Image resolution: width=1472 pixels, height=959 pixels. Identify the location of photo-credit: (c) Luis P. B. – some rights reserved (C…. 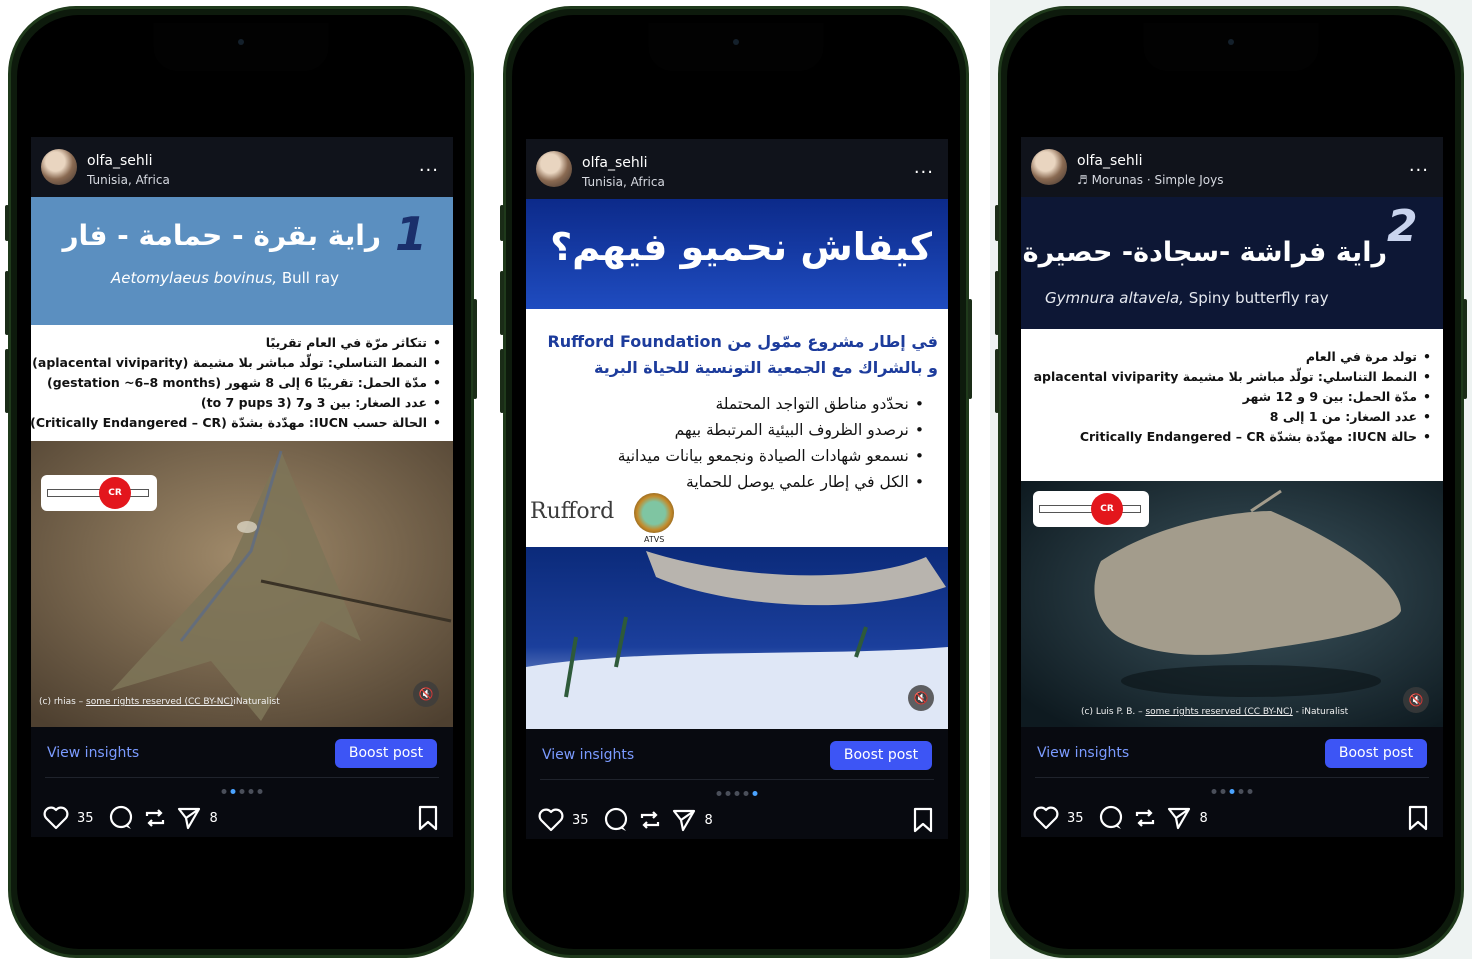
(1214, 712).